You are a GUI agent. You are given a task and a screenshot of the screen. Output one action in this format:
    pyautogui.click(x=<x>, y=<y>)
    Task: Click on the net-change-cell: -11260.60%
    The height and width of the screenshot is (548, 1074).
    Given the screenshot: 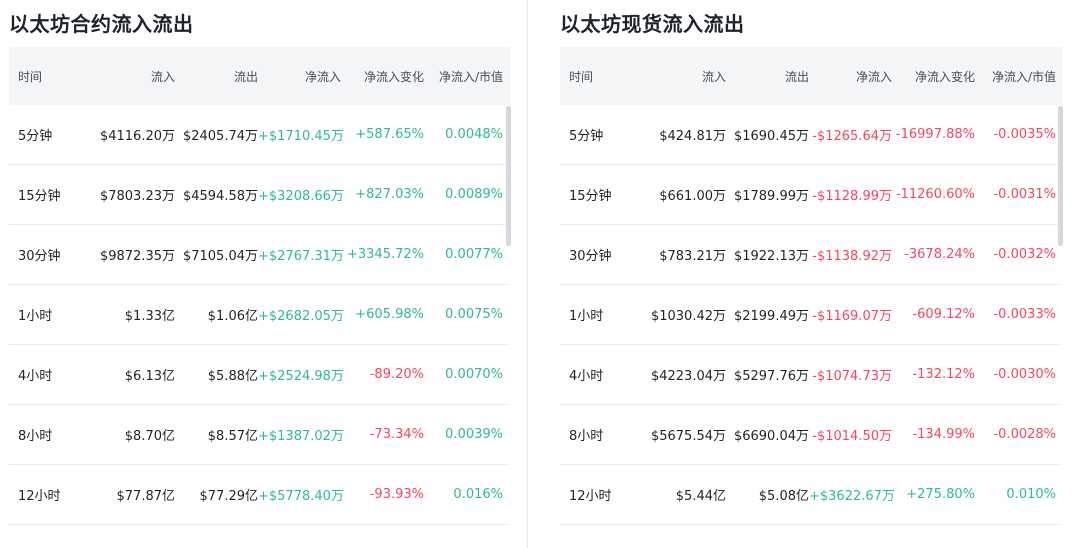 What is the action you would take?
    pyautogui.click(x=935, y=194)
    